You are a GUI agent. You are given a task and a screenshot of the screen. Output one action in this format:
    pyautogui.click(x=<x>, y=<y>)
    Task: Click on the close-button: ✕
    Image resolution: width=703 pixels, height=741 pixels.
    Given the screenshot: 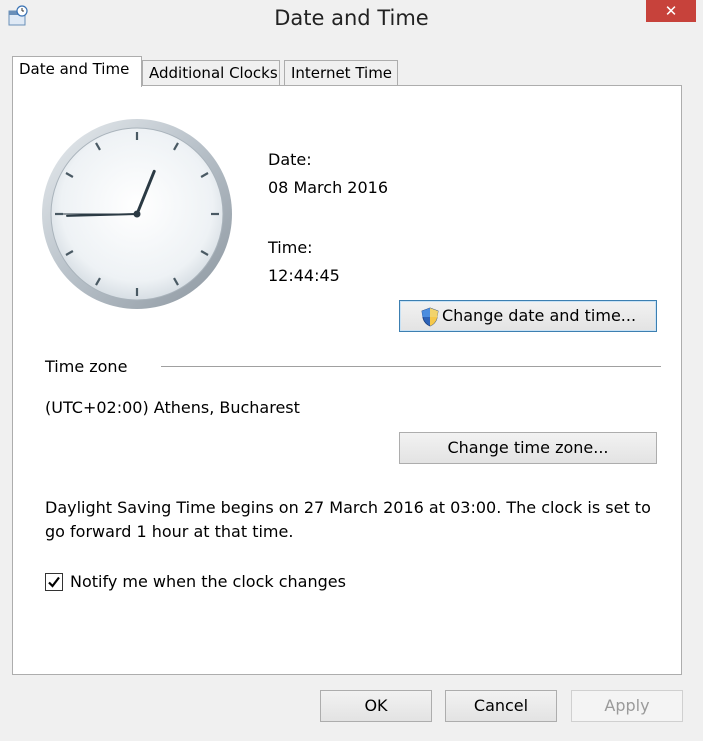 What is the action you would take?
    pyautogui.click(x=671, y=11)
    